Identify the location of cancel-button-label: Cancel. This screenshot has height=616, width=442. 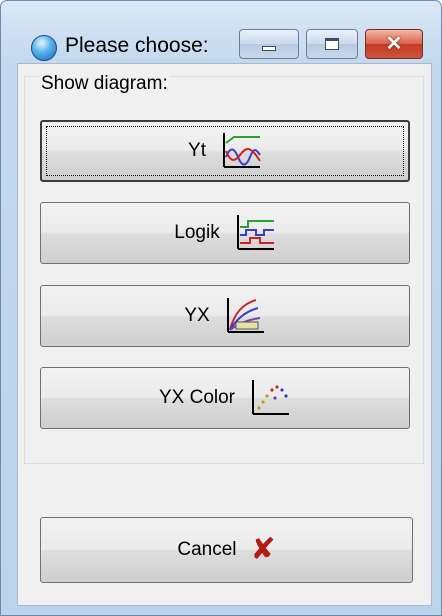
(207, 549).